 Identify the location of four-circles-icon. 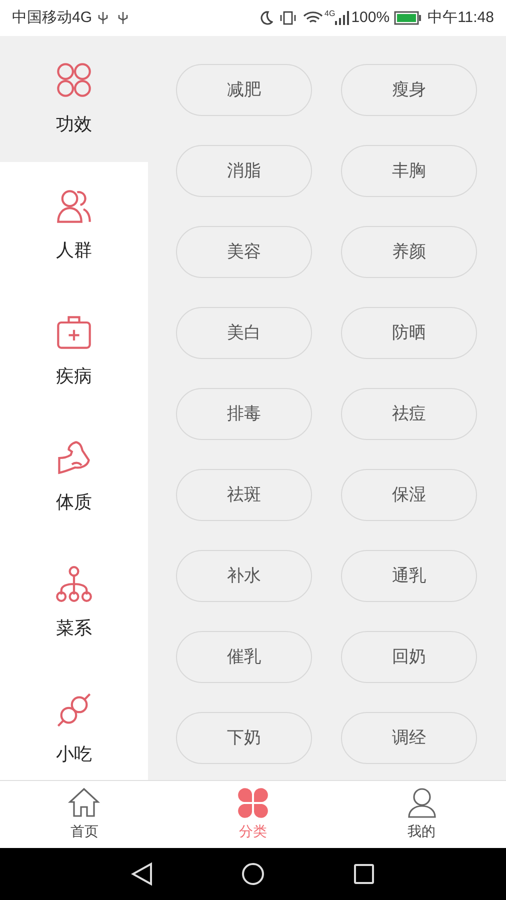
(74, 79).